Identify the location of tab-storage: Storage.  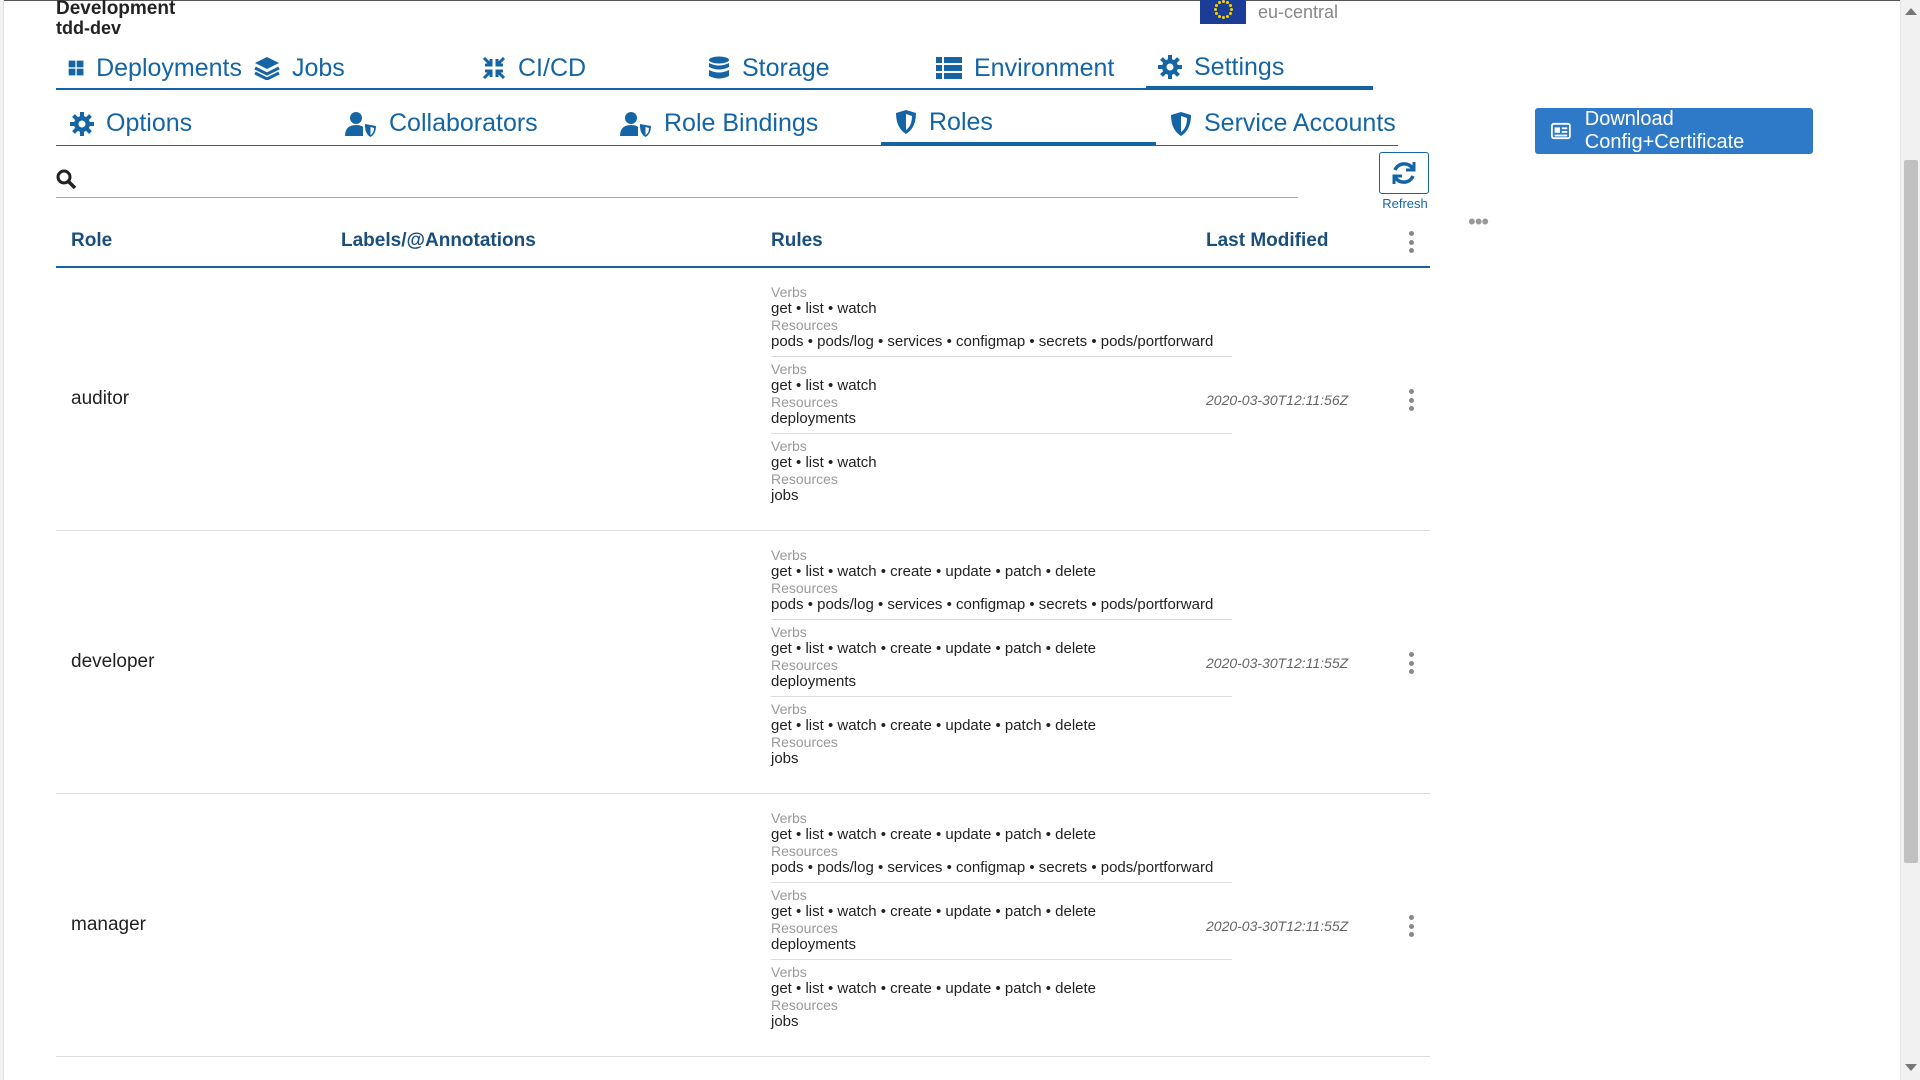
(810, 69).